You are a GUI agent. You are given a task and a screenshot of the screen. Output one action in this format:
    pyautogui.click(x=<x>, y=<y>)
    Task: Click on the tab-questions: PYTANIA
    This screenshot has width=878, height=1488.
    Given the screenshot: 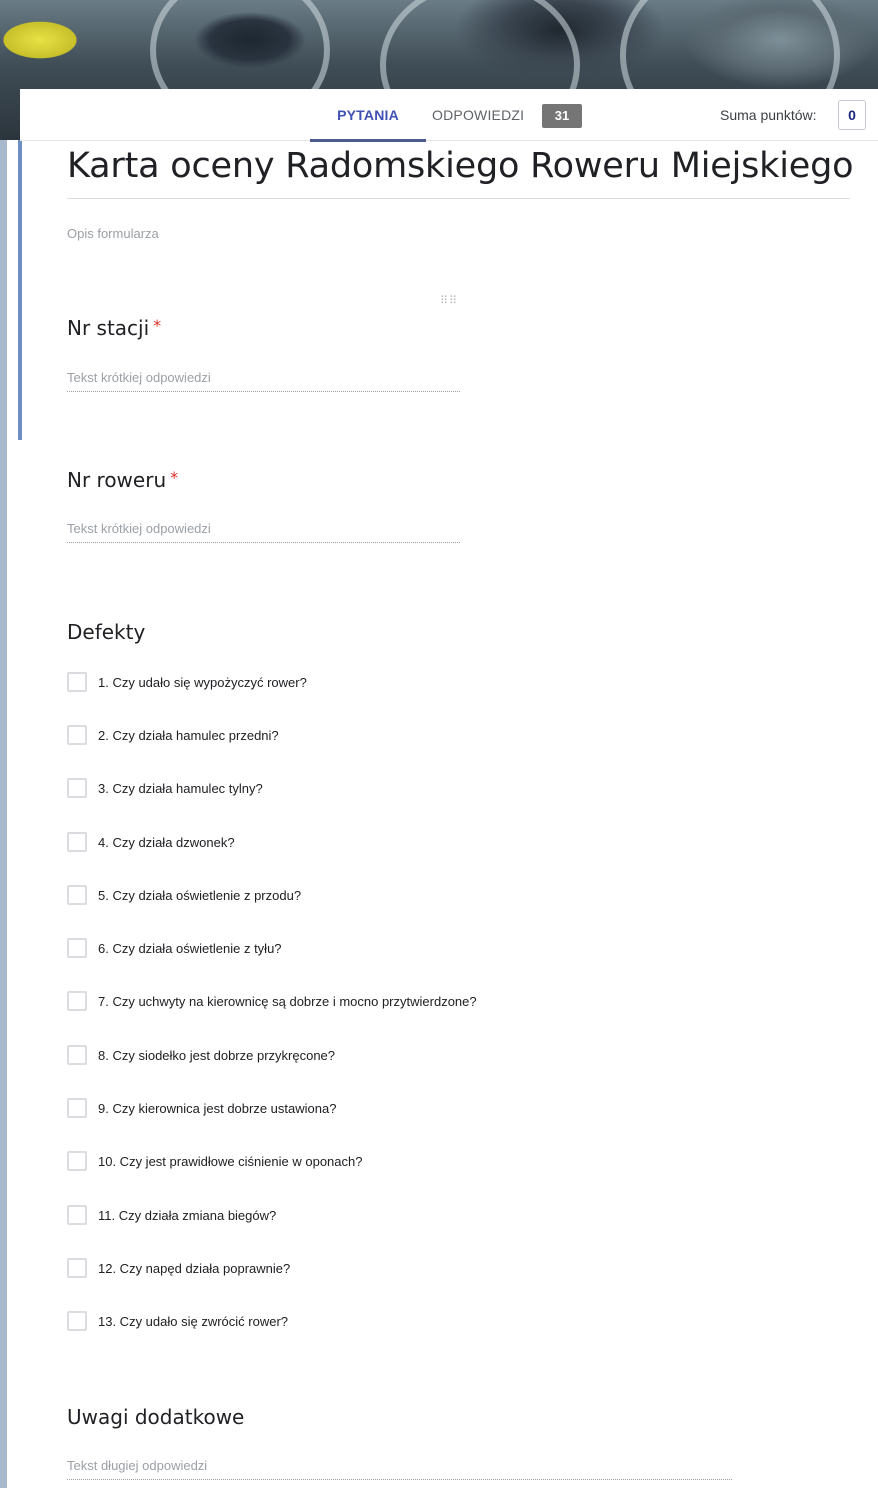 What is the action you would take?
    pyautogui.click(x=368, y=115)
    